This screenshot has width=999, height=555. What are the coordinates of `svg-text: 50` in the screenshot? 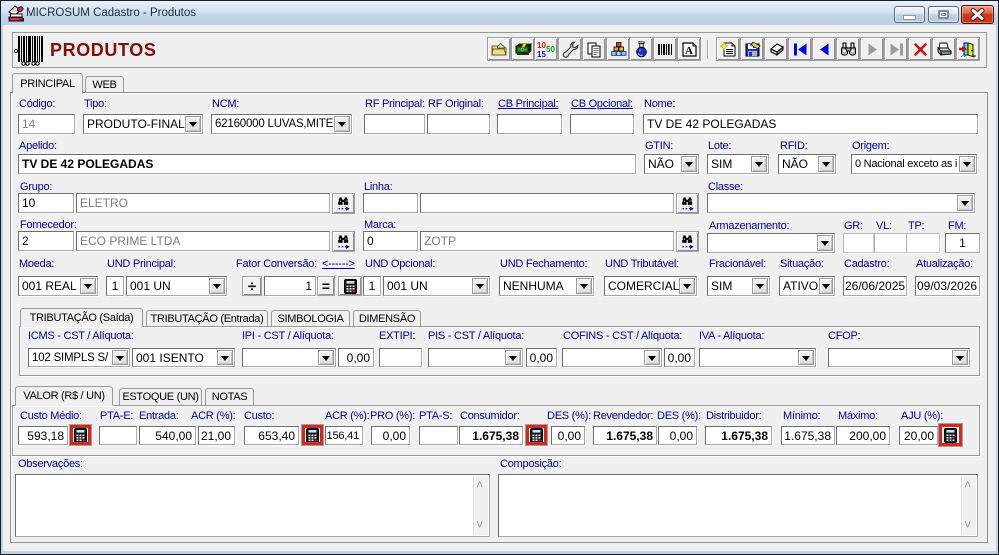 It's located at (550, 49).